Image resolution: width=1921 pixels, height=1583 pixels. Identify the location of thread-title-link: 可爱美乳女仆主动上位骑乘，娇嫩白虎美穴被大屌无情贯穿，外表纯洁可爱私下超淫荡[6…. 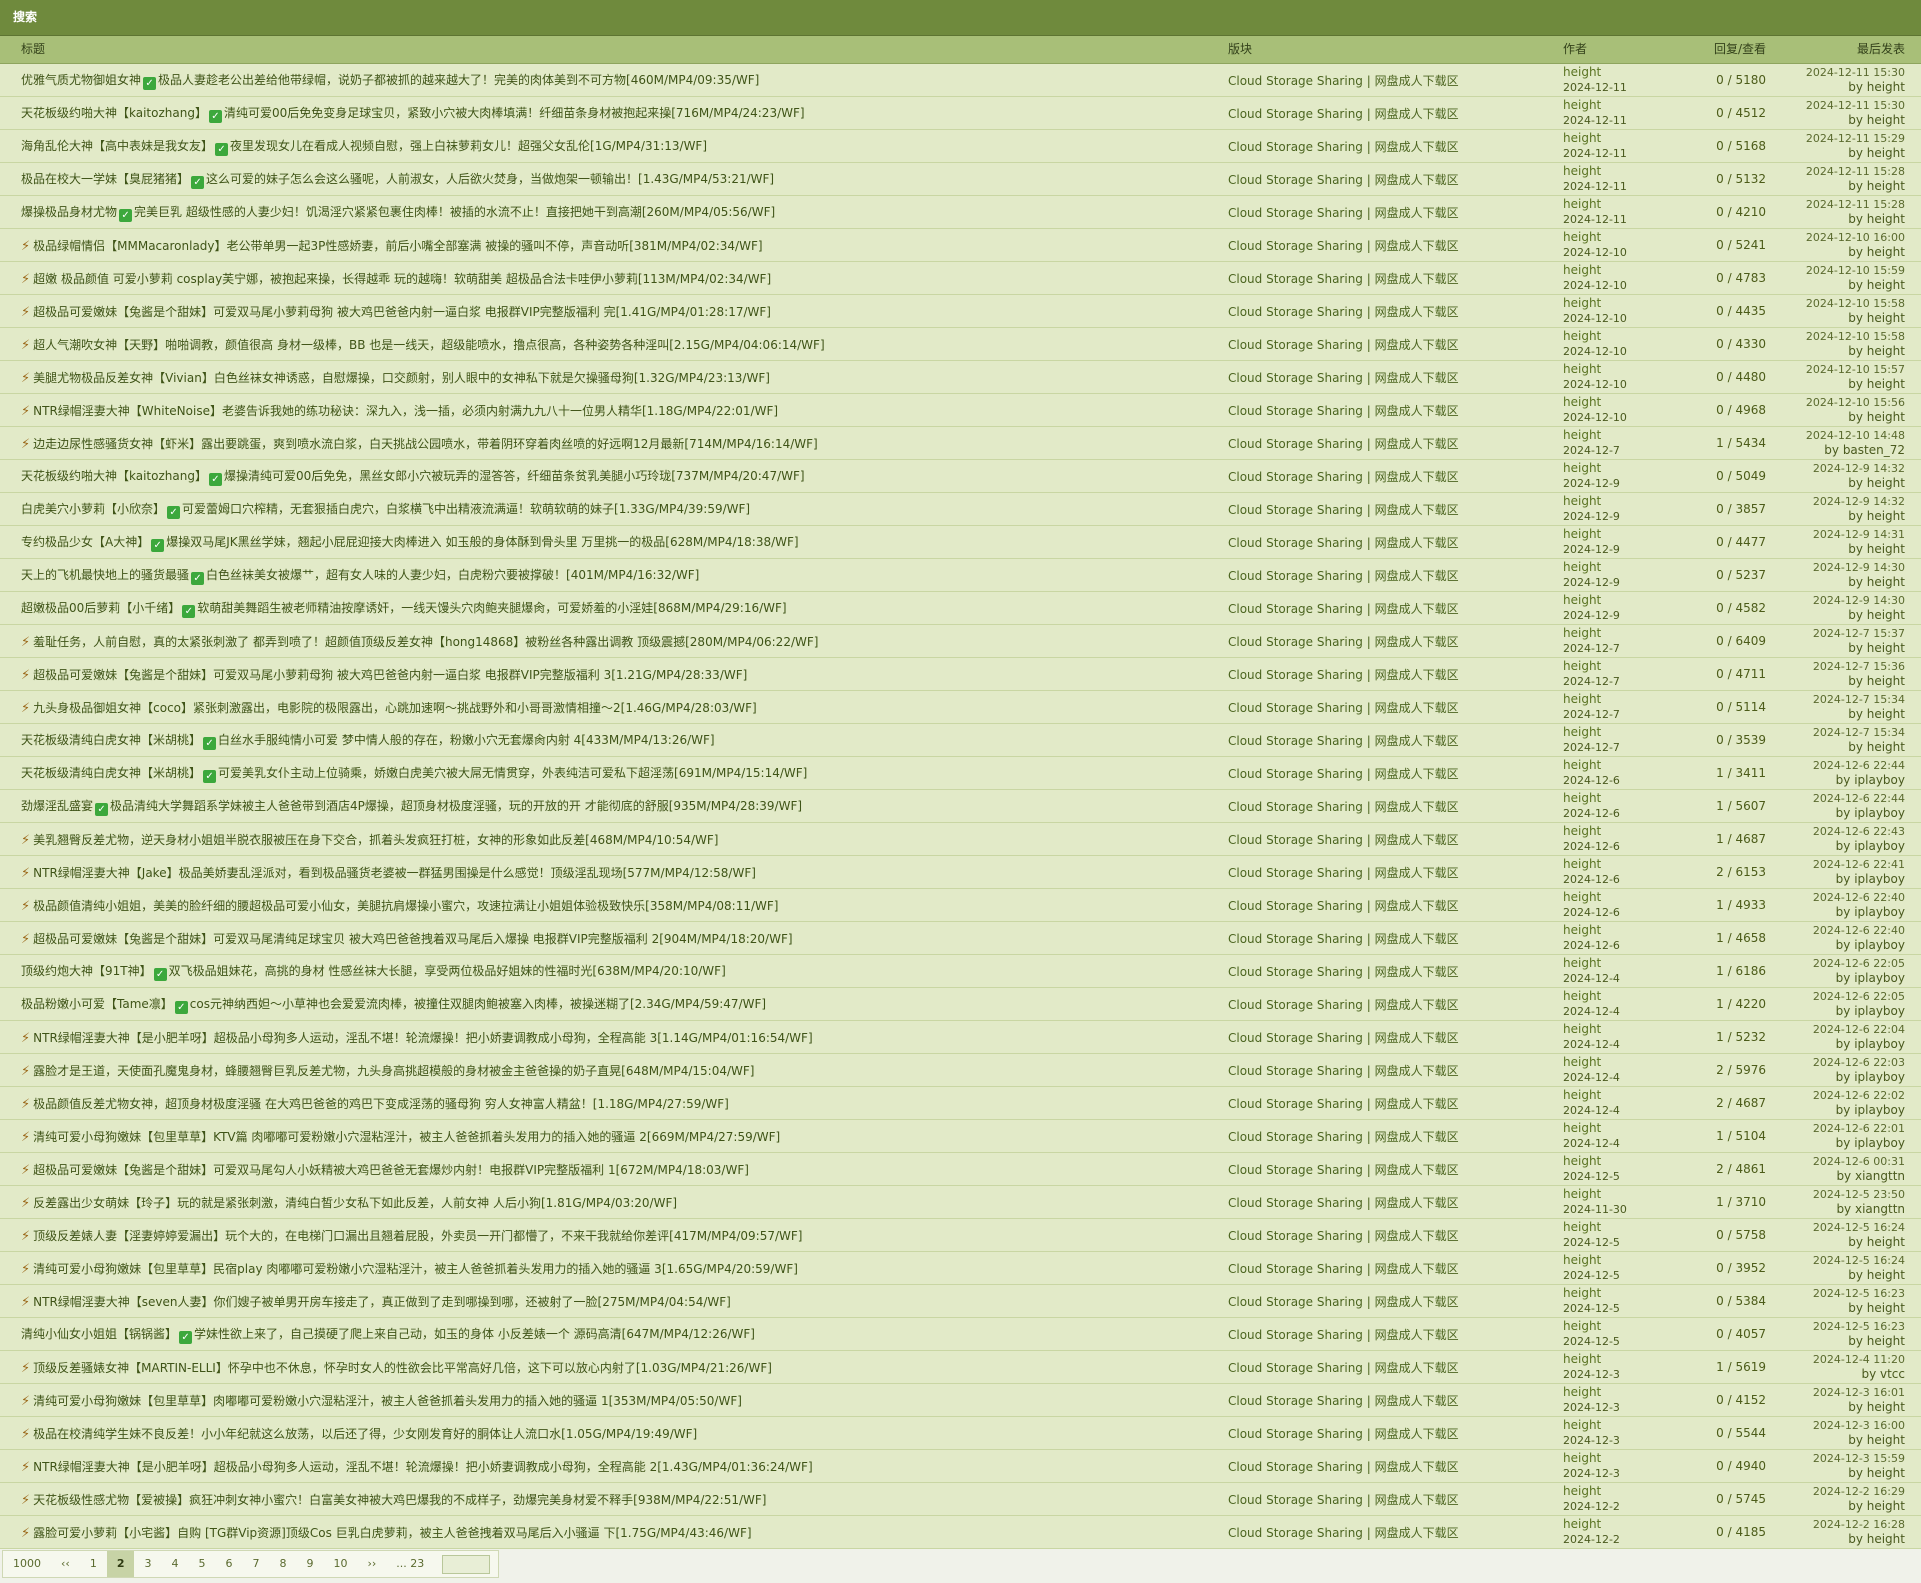
(512, 773).